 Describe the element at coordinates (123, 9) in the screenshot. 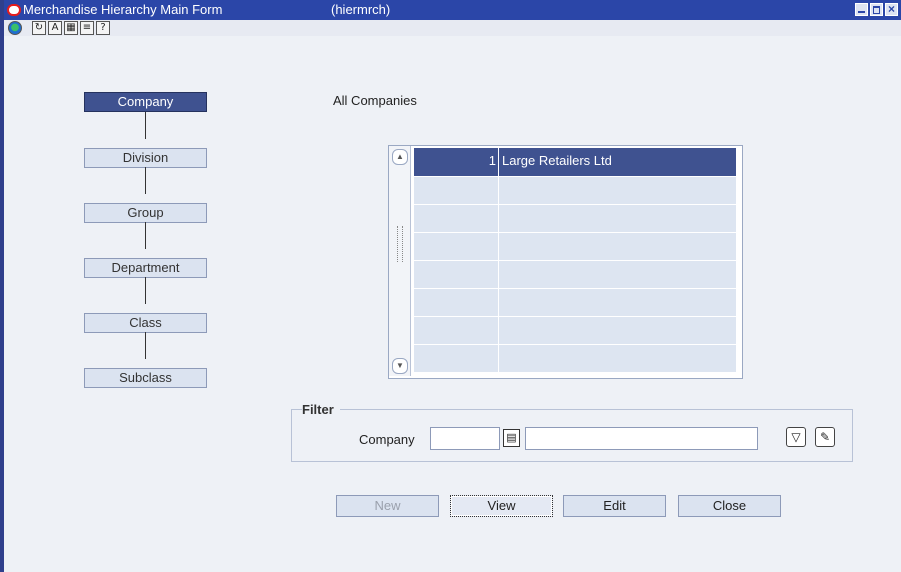

I see `window-title: Merchandise Hierarchy Main Form` at that location.